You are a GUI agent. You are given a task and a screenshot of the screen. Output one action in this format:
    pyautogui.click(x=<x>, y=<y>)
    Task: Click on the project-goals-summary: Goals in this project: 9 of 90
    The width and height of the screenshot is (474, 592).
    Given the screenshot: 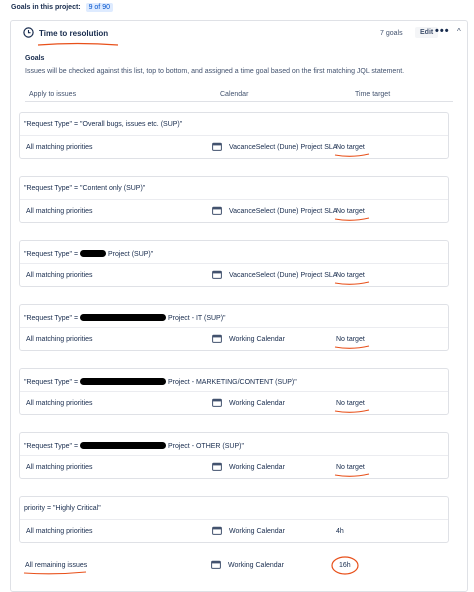 What is the action you would take?
    pyautogui.click(x=62, y=7)
    